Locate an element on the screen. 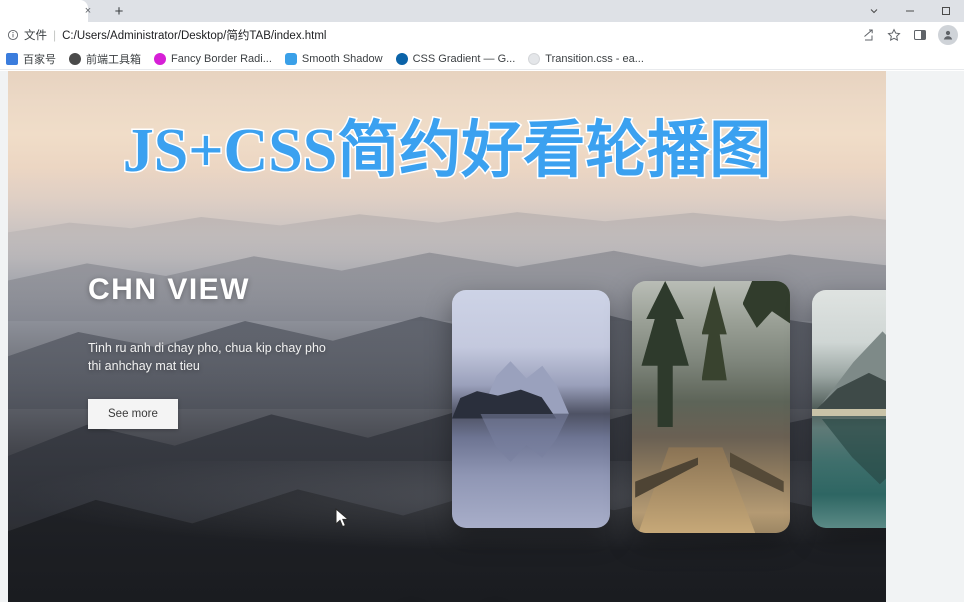 The image size is (964, 602). sidebar-icon is located at coordinates (920, 35).